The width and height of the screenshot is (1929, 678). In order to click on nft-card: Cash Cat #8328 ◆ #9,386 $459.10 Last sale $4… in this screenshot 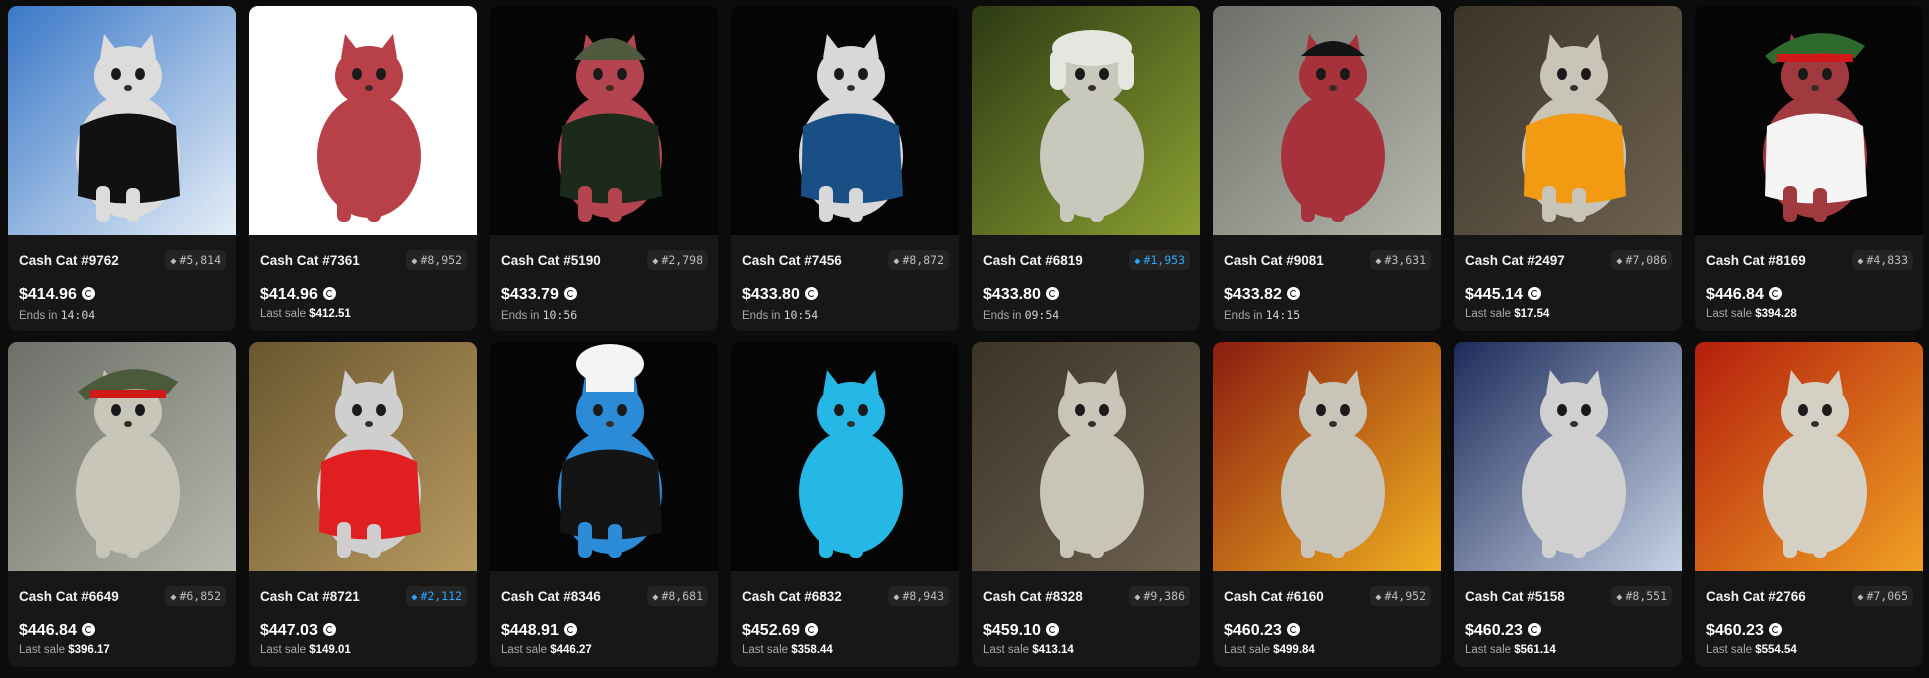, I will do `click(1086, 504)`.